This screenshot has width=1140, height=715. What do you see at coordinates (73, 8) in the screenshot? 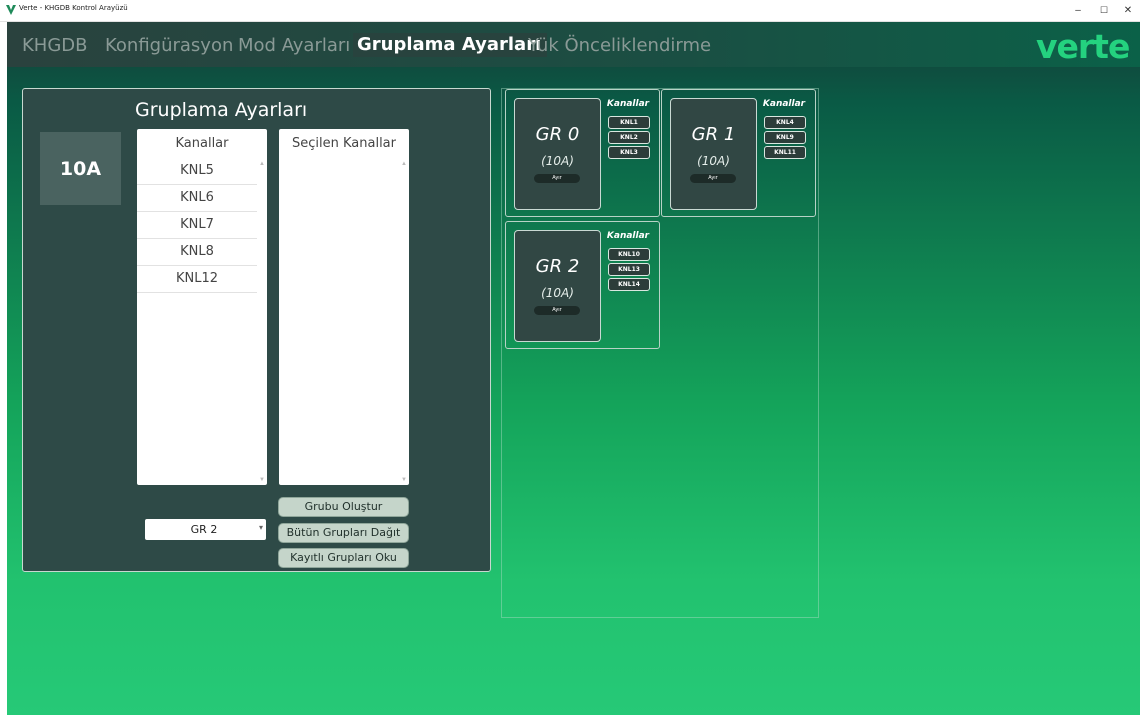
I see `window-title: Verte - KHGDB Kontrol Arayüzü` at bounding box center [73, 8].